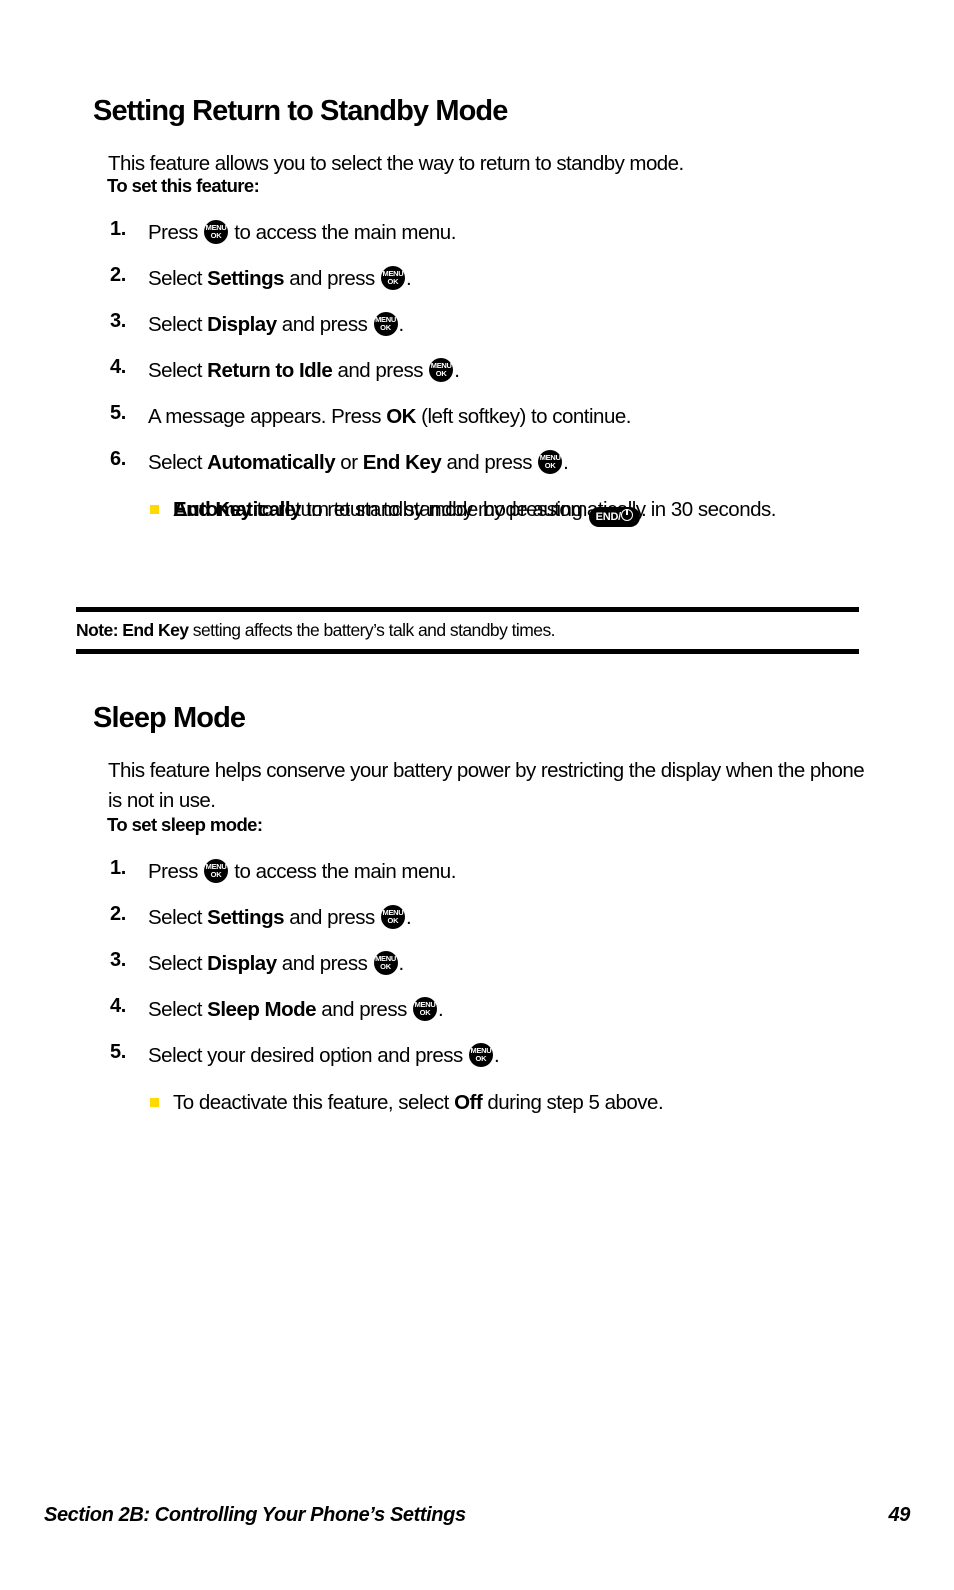 This screenshot has height=1590, width=954. What do you see at coordinates (270, 370) in the screenshot?
I see `emphasis-text: Return to Idle` at bounding box center [270, 370].